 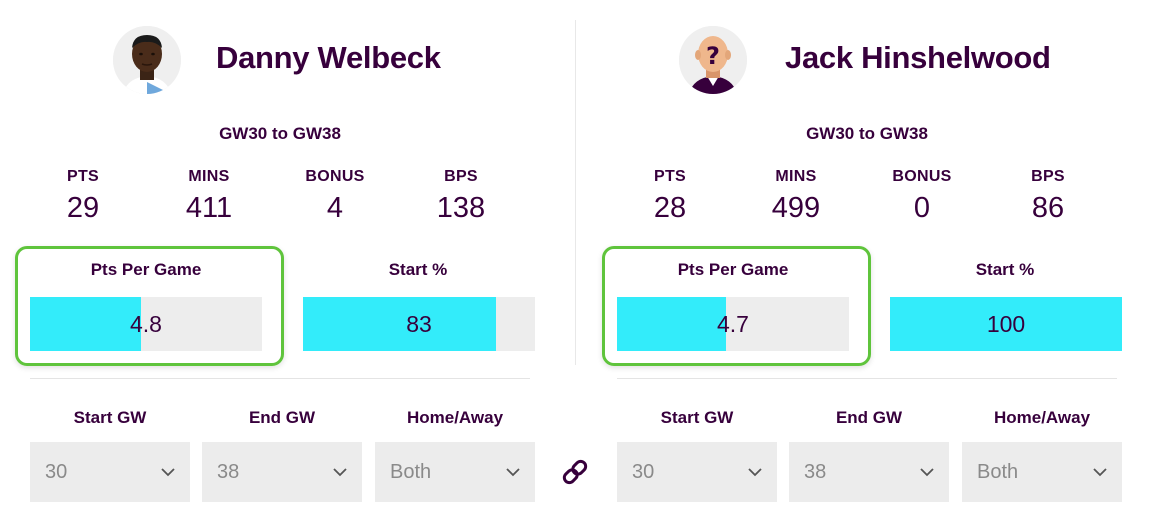 I want to click on stat-mins: MINS 411, so click(x=209, y=196).